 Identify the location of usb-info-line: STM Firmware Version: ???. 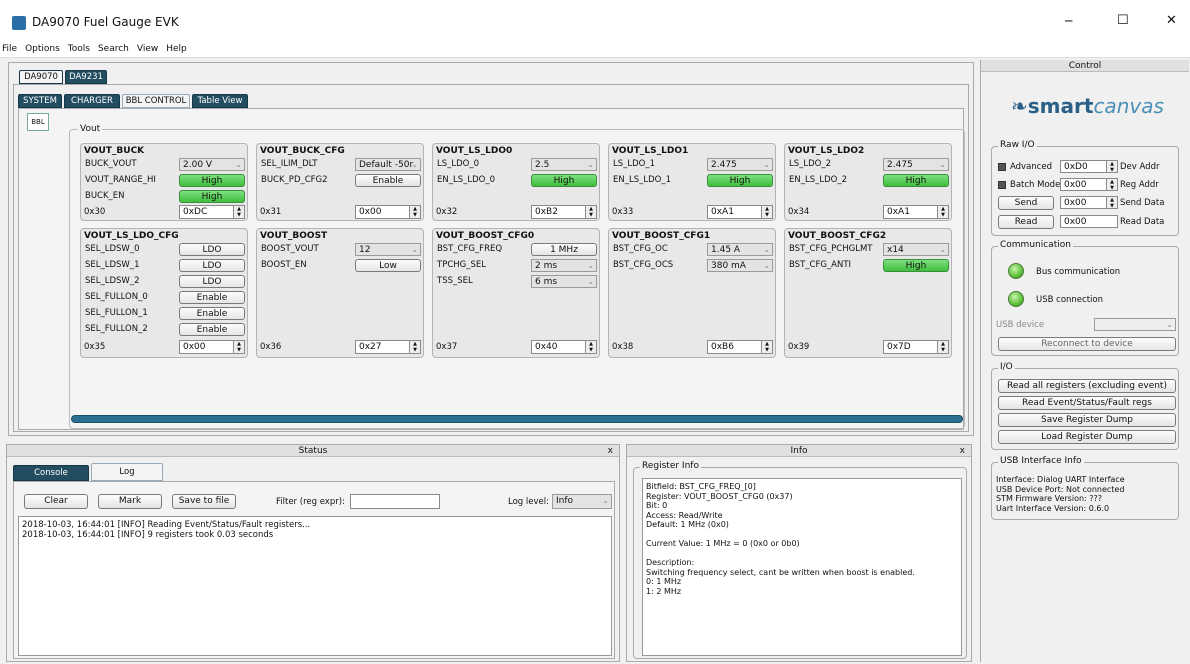
(1049, 498).